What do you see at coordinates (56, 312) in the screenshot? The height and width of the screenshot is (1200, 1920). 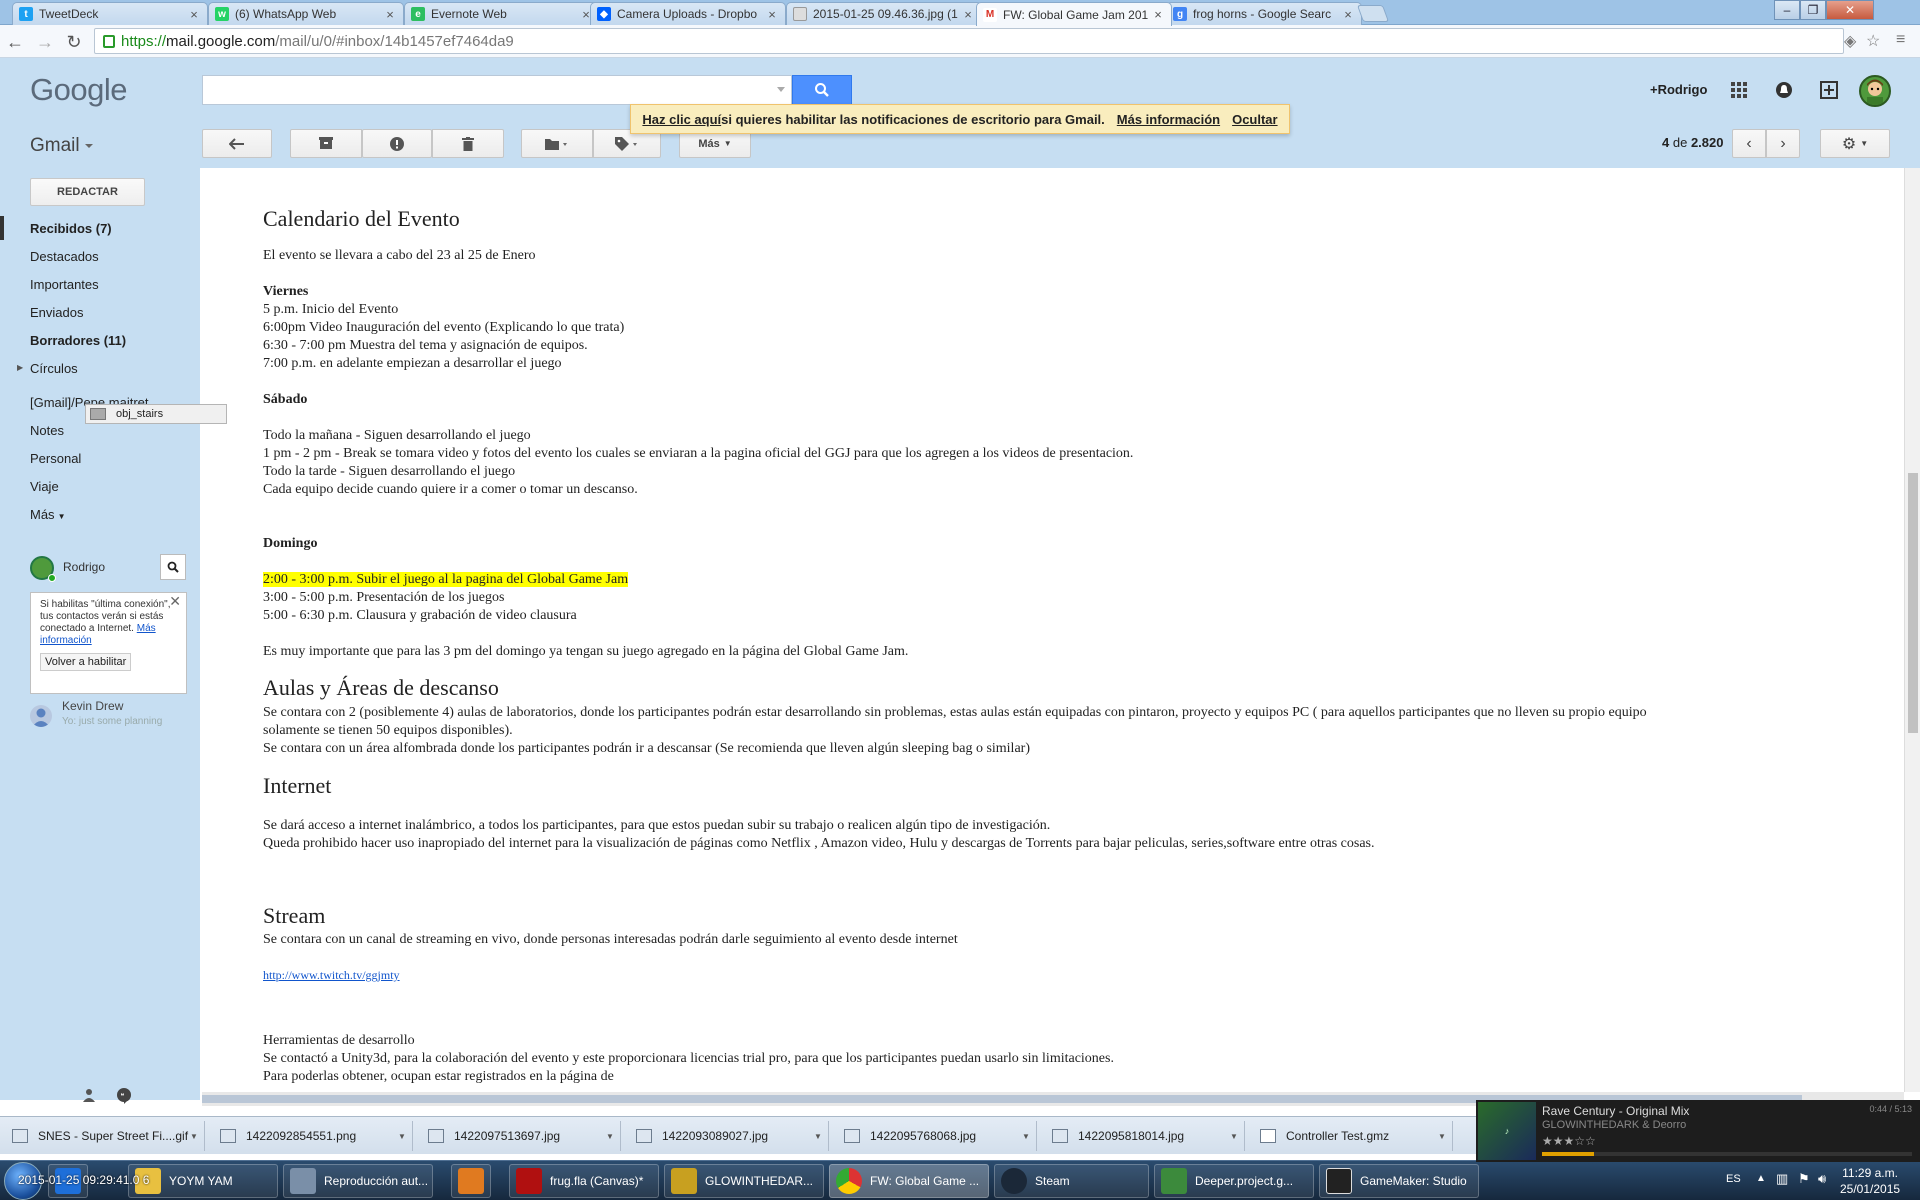 I see `sidebar-item-sent: Enviados` at bounding box center [56, 312].